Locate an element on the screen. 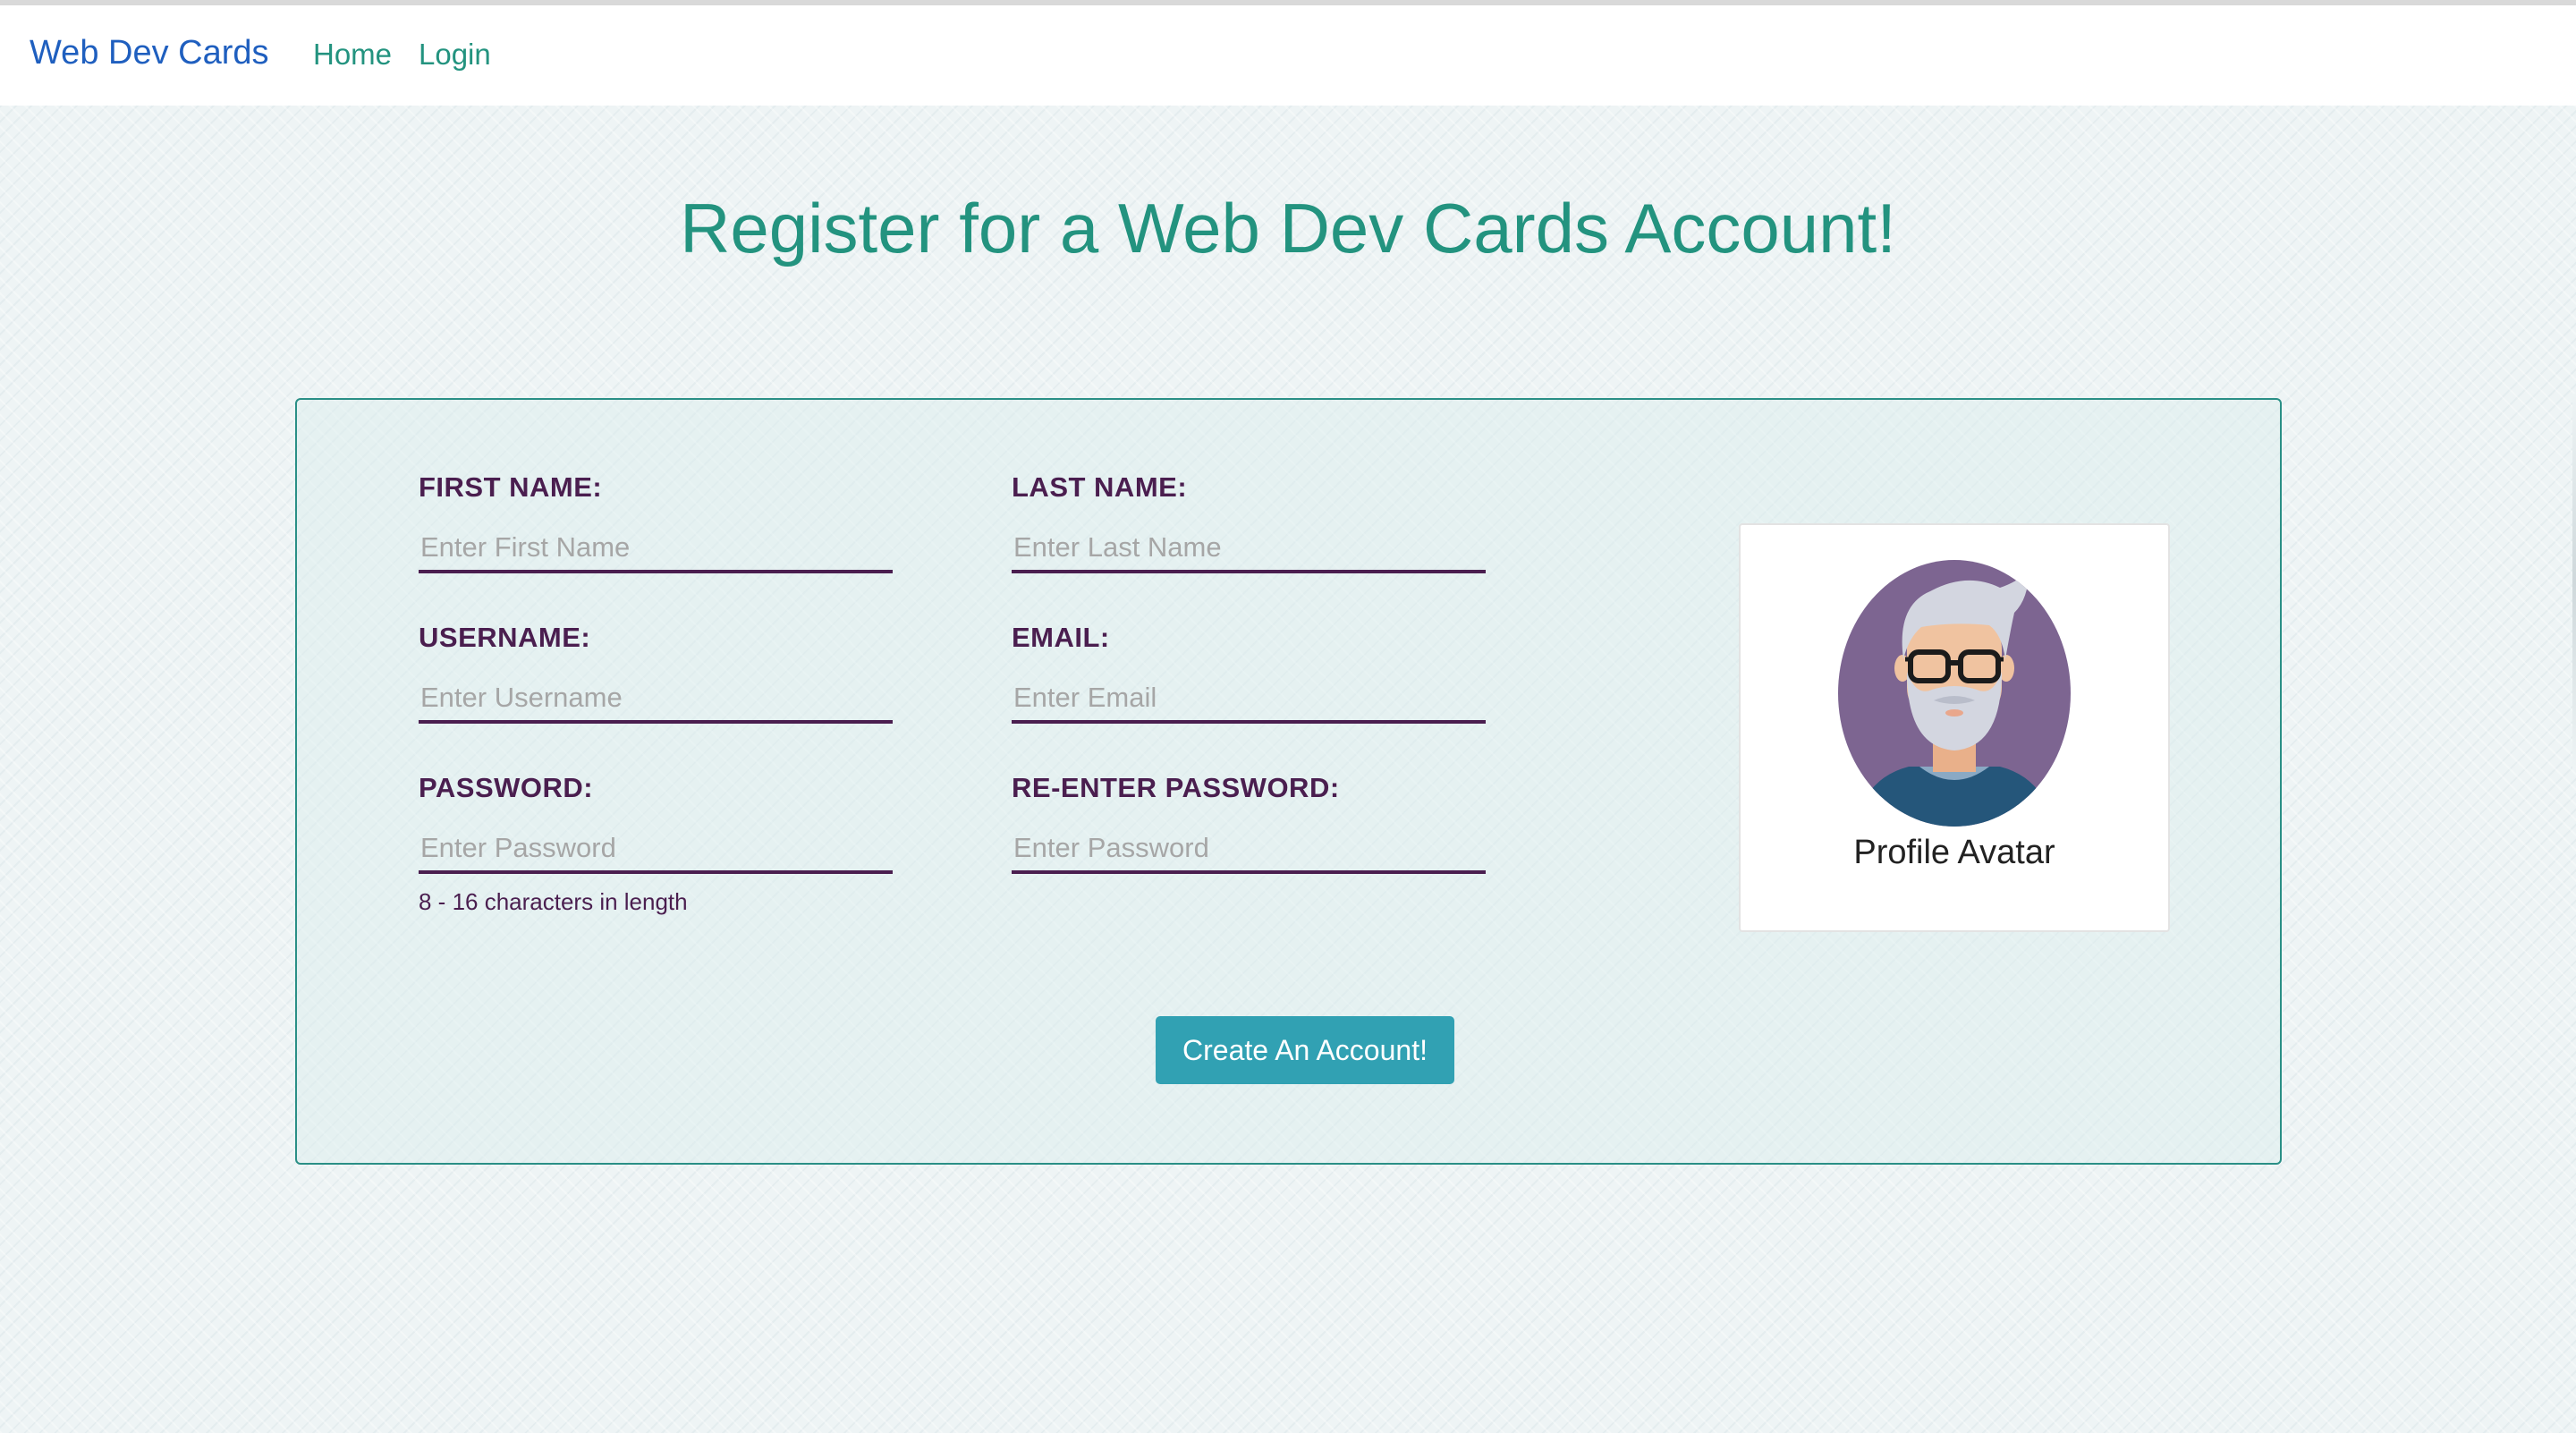  navbar: Web Dev Cards Home Login is located at coordinates (1288, 55).